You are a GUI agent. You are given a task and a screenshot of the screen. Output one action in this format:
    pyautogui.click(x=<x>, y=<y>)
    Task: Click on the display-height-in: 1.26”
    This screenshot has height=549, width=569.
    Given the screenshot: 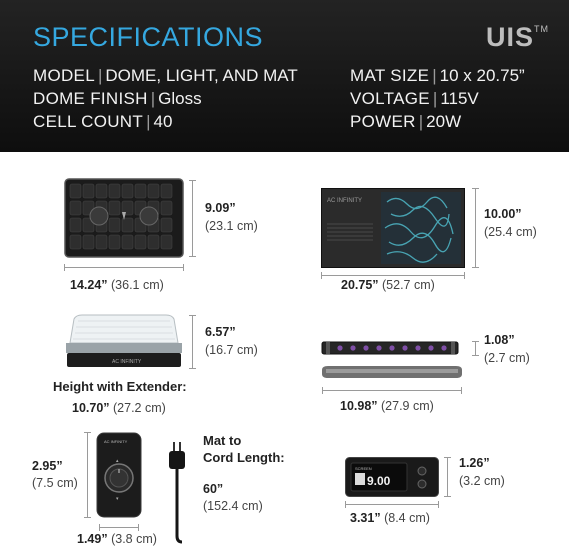 What is the action you would take?
    pyautogui.click(x=474, y=463)
    